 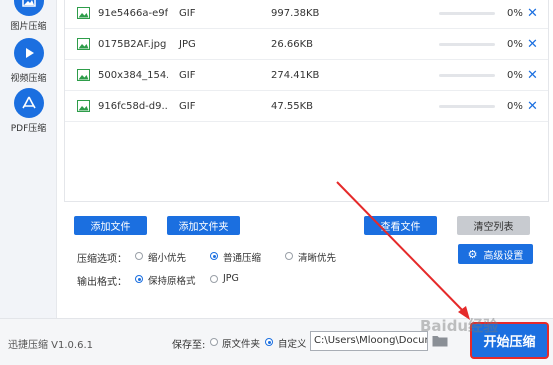 I want to click on compress-options-label: 压缩选项：, so click(x=102, y=259).